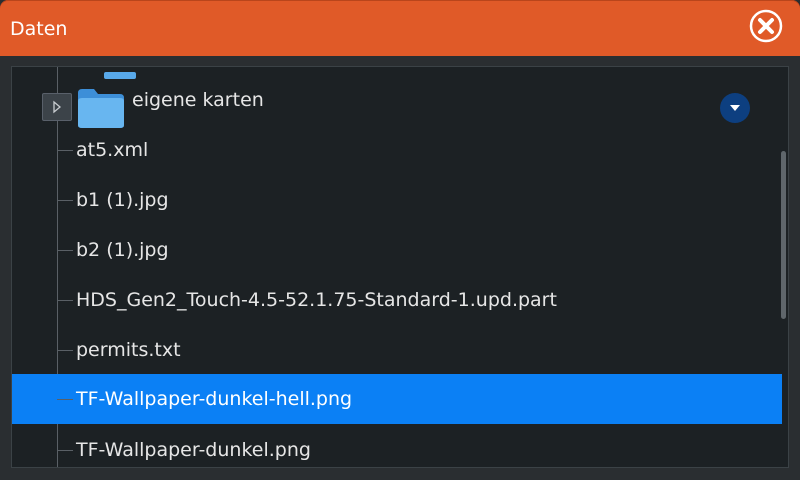  I want to click on file-name: permits.txt, so click(128, 350).